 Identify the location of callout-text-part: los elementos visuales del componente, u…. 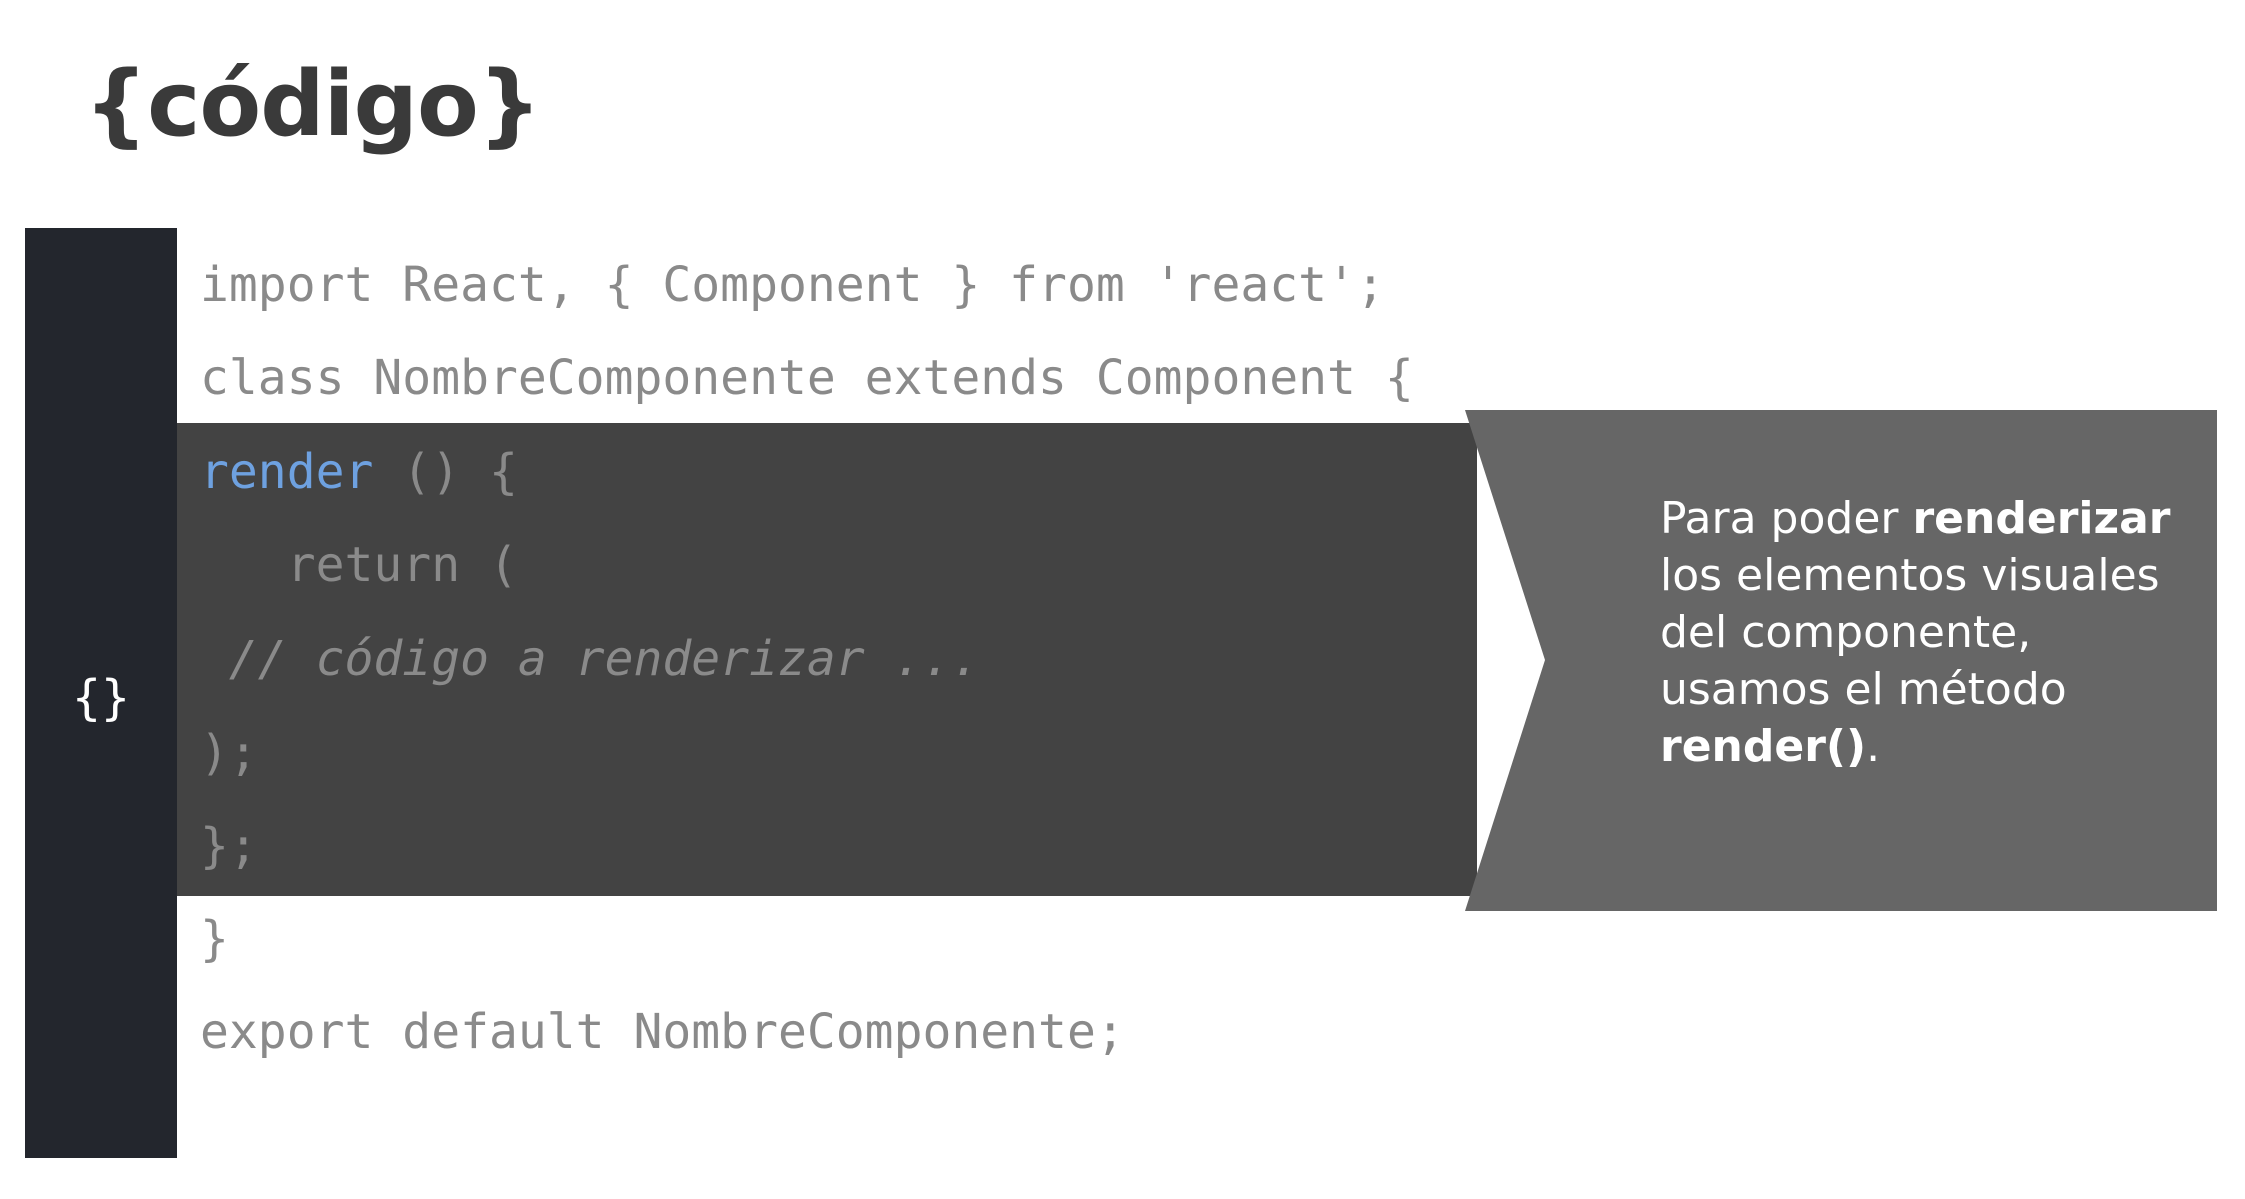
(1910, 632).